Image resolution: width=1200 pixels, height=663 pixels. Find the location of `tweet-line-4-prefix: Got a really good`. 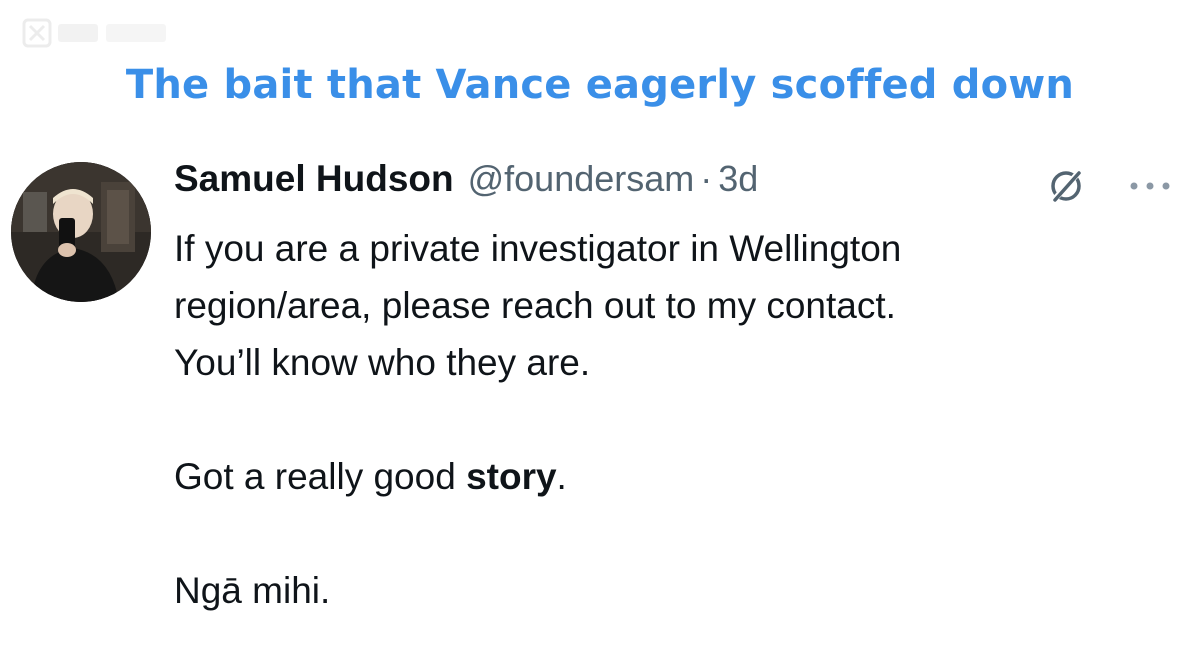

tweet-line-4-prefix: Got a really good is located at coordinates (320, 476).